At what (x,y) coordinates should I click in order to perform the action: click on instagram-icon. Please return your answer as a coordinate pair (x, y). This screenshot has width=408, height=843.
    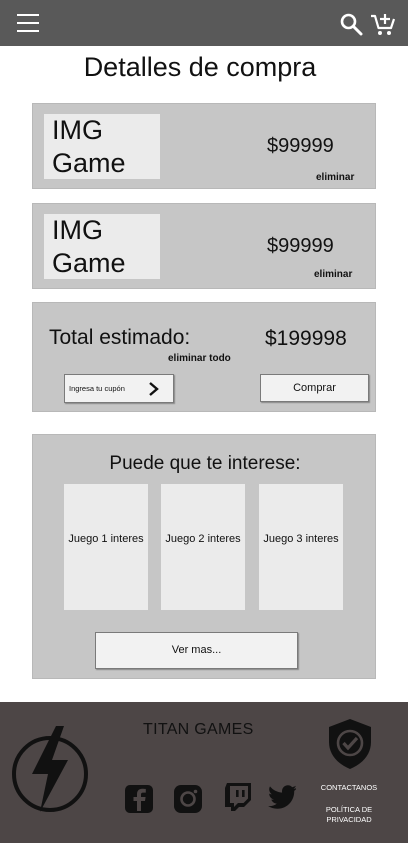
    Looking at the image, I should click on (188, 799).